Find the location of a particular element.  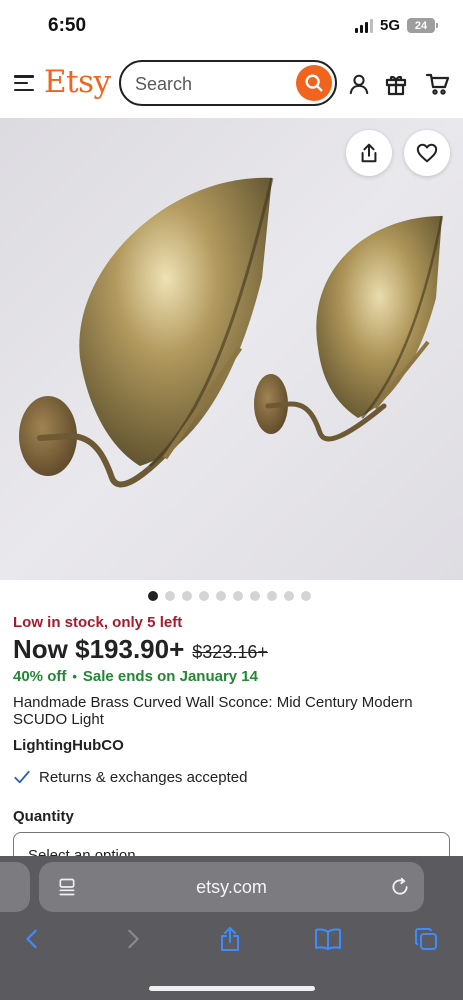

original-price: $323.16+ is located at coordinates (230, 652).